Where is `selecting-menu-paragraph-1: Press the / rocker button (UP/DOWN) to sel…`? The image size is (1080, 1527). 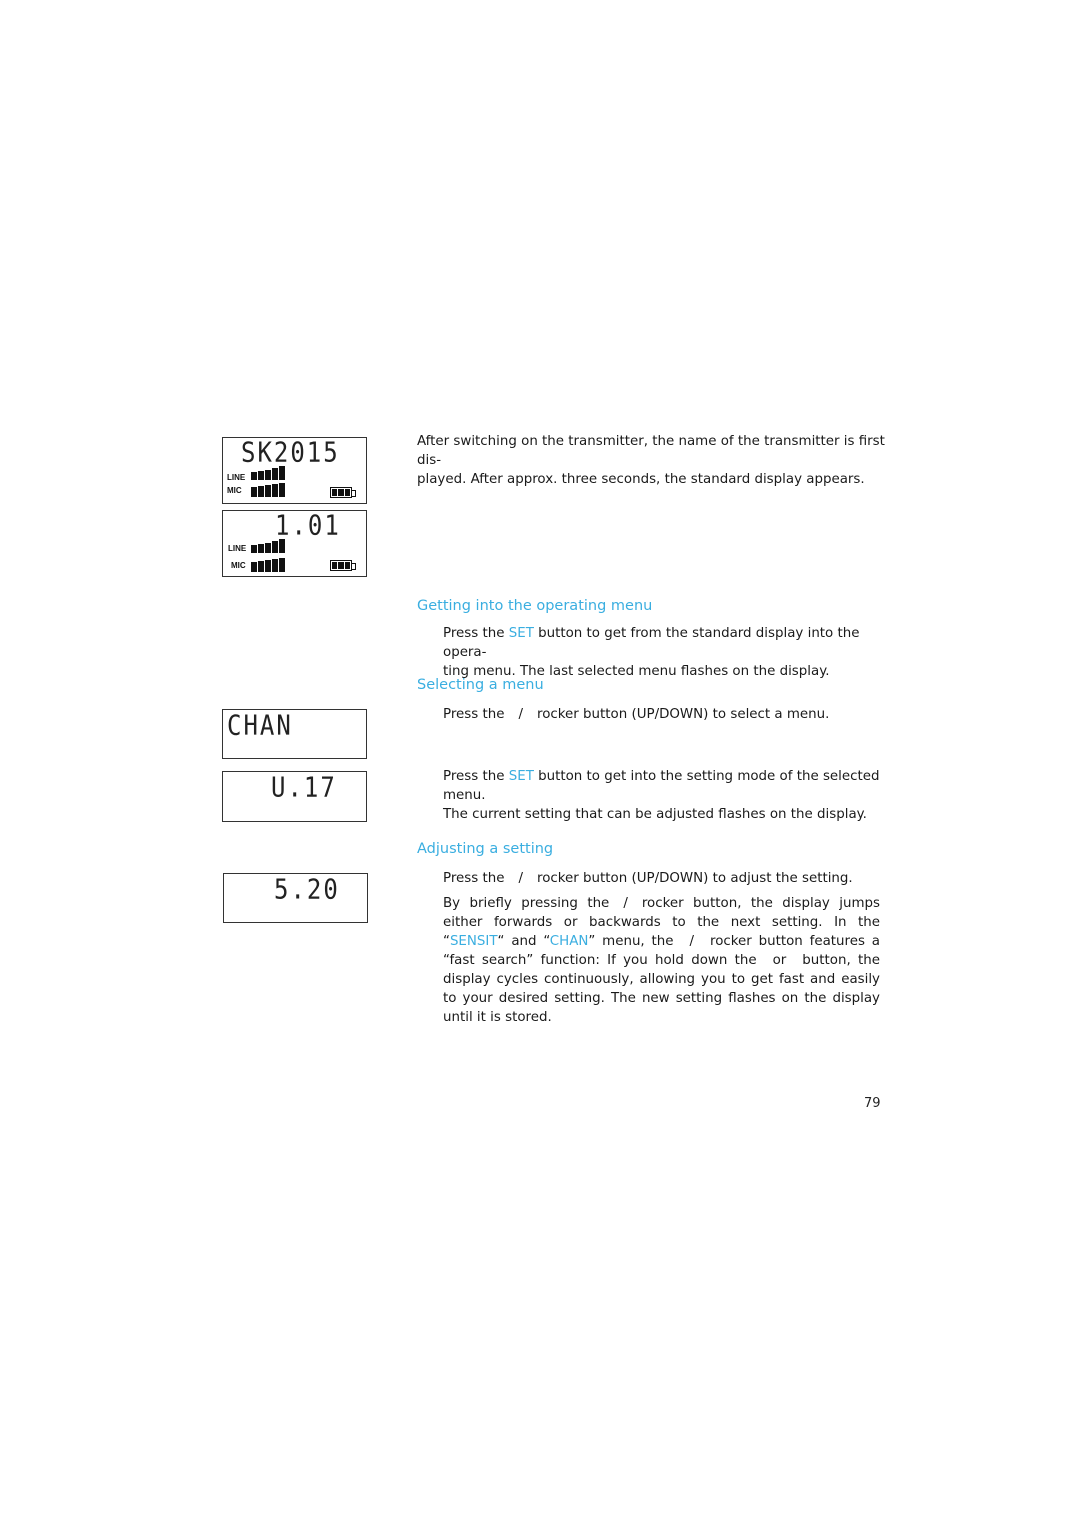 selecting-menu-paragraph-1: Press the / rocker button (UP/DOWN) to sel… is located at coordinates (663, 714).